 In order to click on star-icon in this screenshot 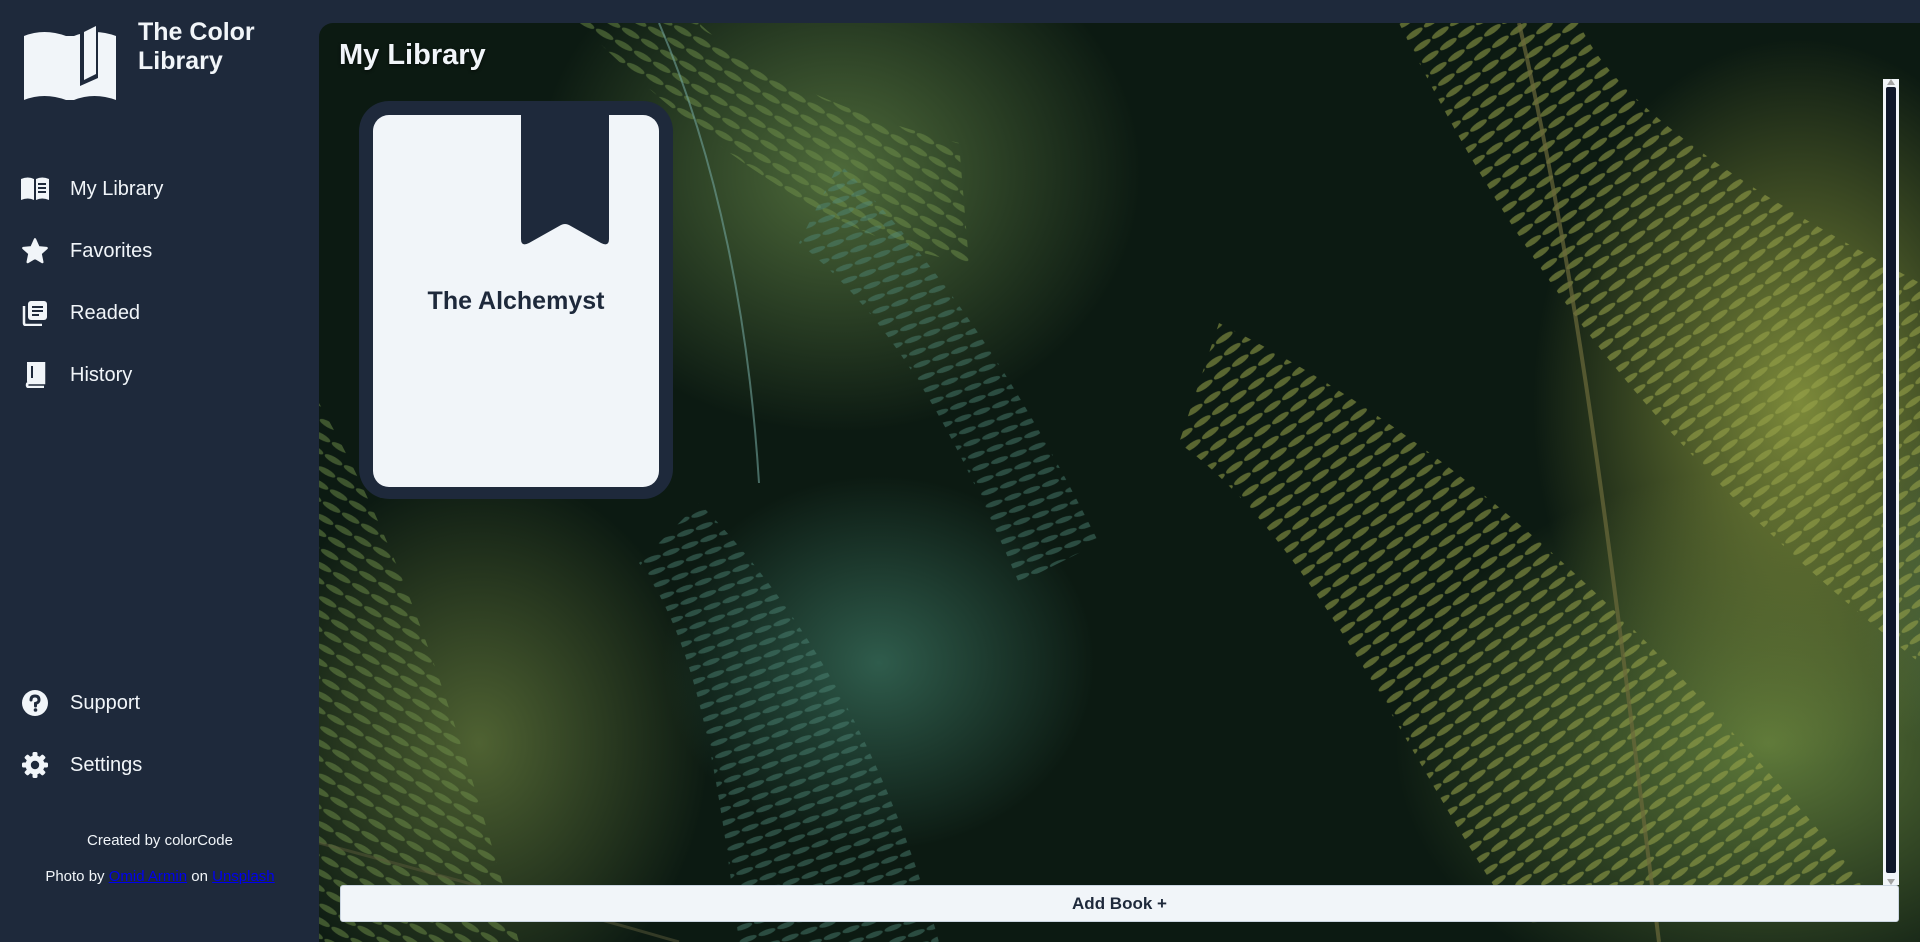, I will do `click(35, 251)`.